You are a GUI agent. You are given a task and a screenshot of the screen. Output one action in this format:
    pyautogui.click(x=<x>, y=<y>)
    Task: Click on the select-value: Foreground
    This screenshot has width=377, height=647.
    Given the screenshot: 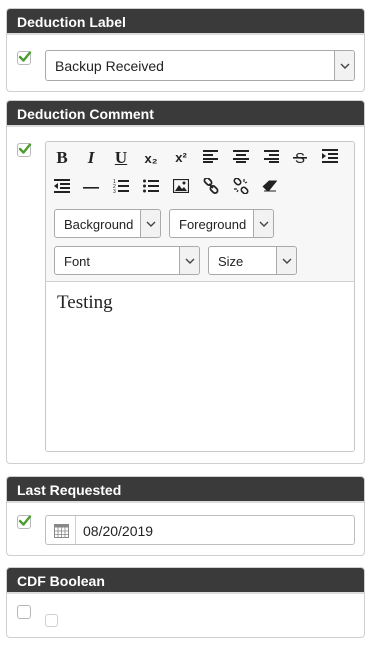 What is the action you would take?
    pyautogui.click(x=213, y=224)
    